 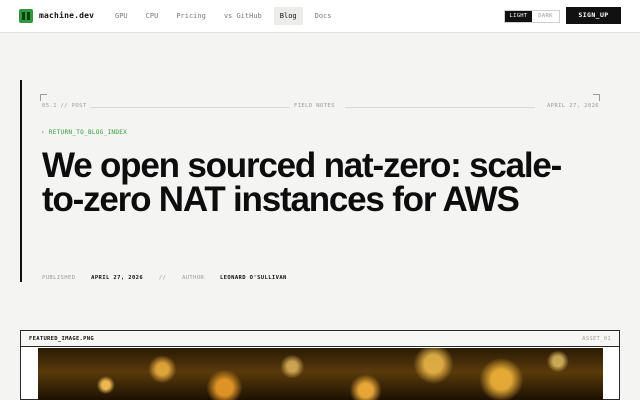 What do you see at coordinates (288, 16) in the screenshot?
I see `nav-item-blog: Blog` at bounding box center [288, 16].